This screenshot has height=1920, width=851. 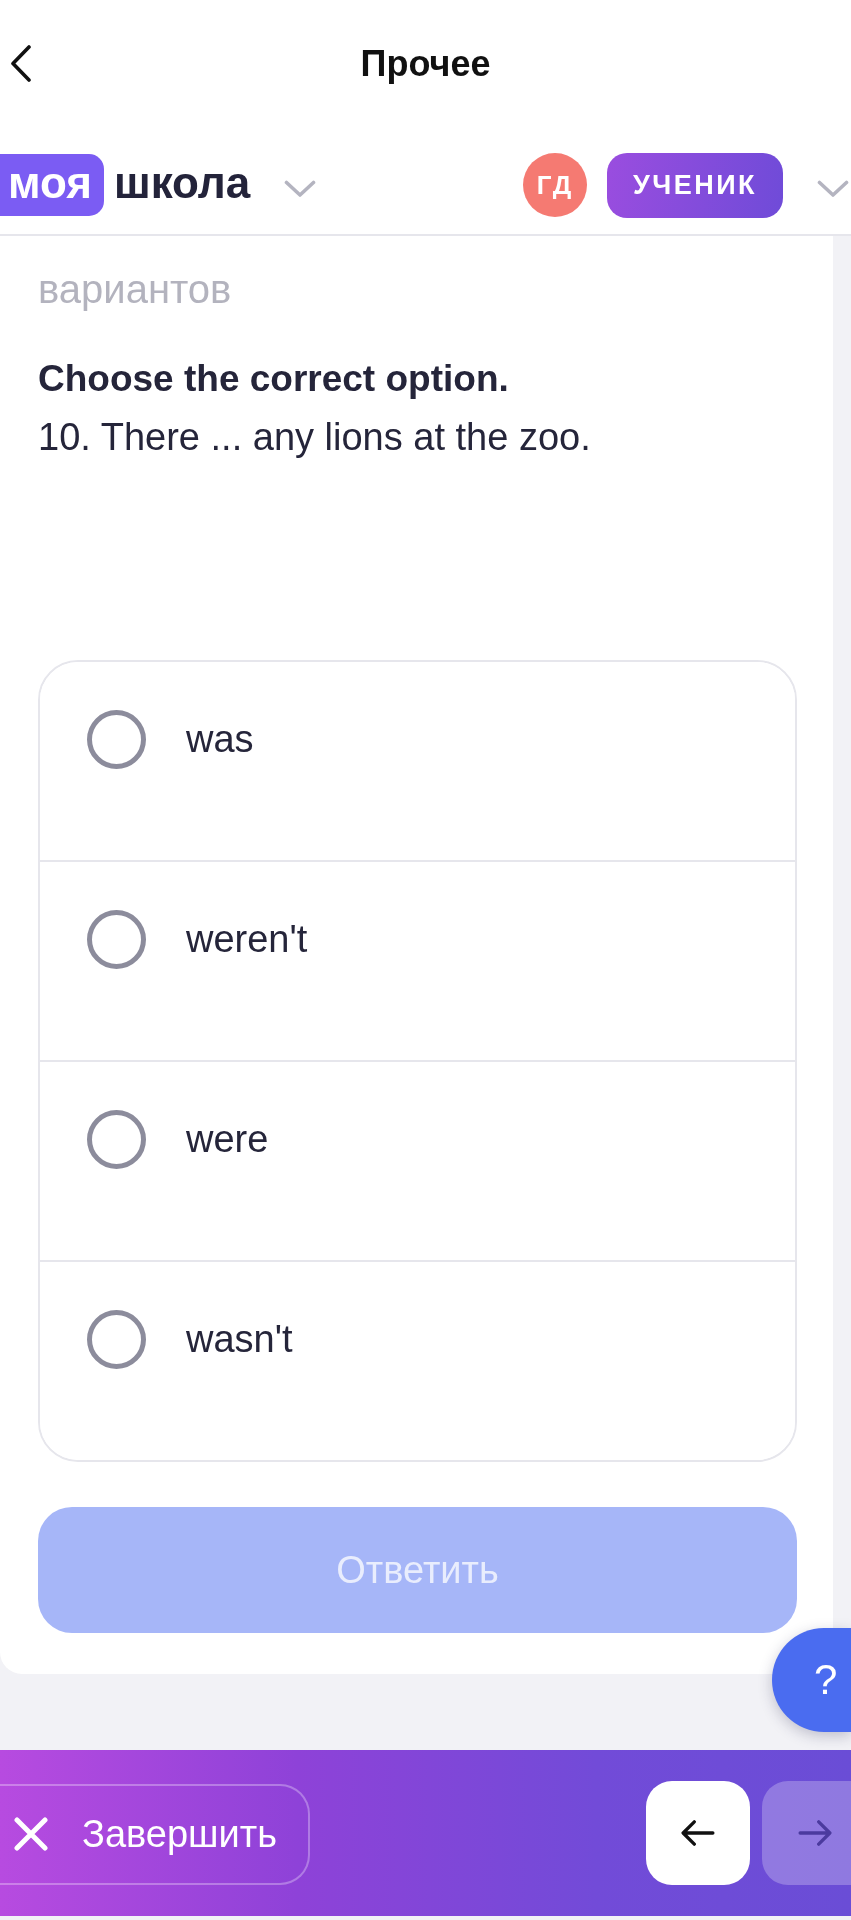 What do you see at coordinates (31, 1834) in the screenshot?
I see `close-icon` at bounding box center [31, 1834].